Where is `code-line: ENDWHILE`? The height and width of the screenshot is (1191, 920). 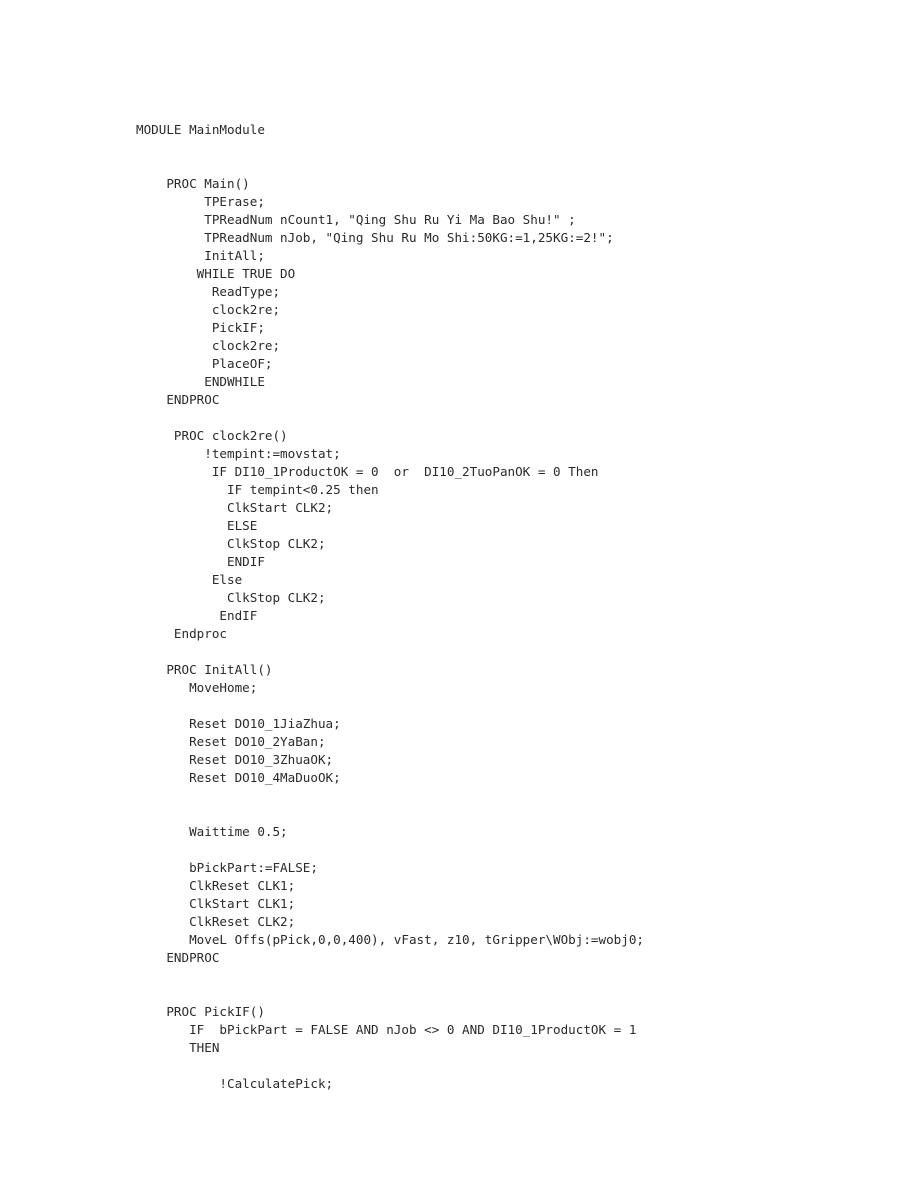
code-line: ENDWHILE is located at coordinates (200, 381).